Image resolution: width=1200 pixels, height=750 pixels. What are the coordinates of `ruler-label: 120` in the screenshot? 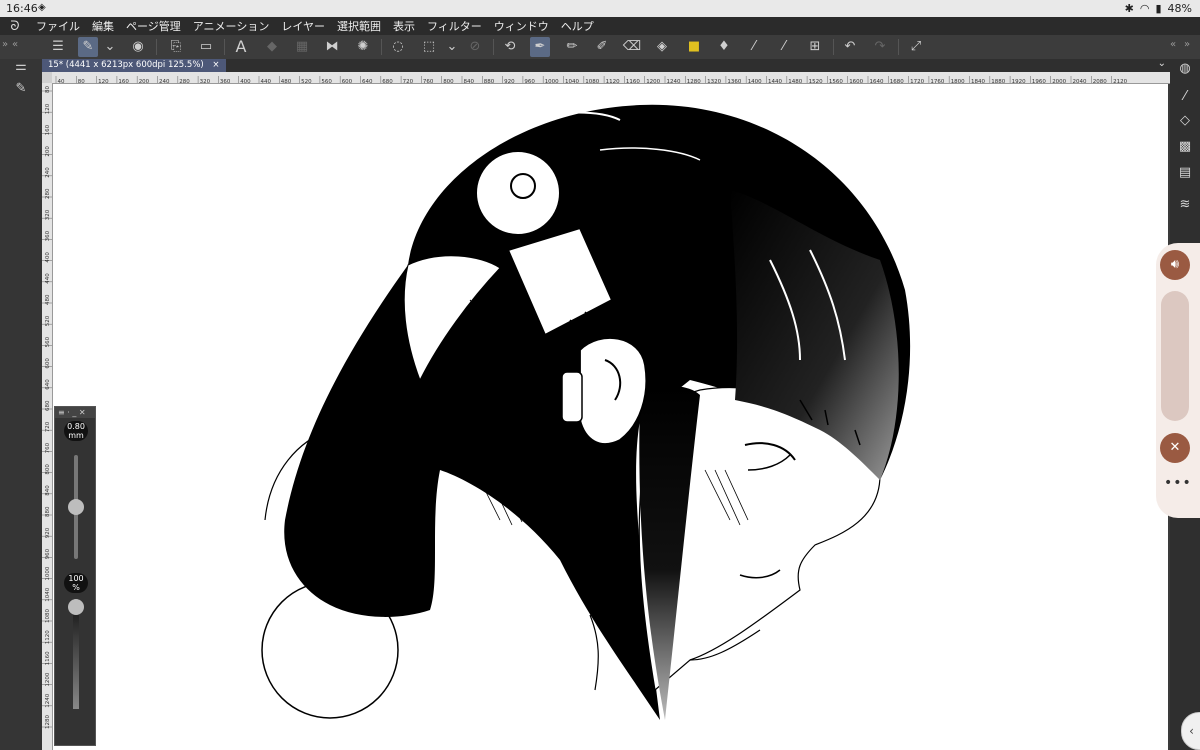 It's located at (48, 108).